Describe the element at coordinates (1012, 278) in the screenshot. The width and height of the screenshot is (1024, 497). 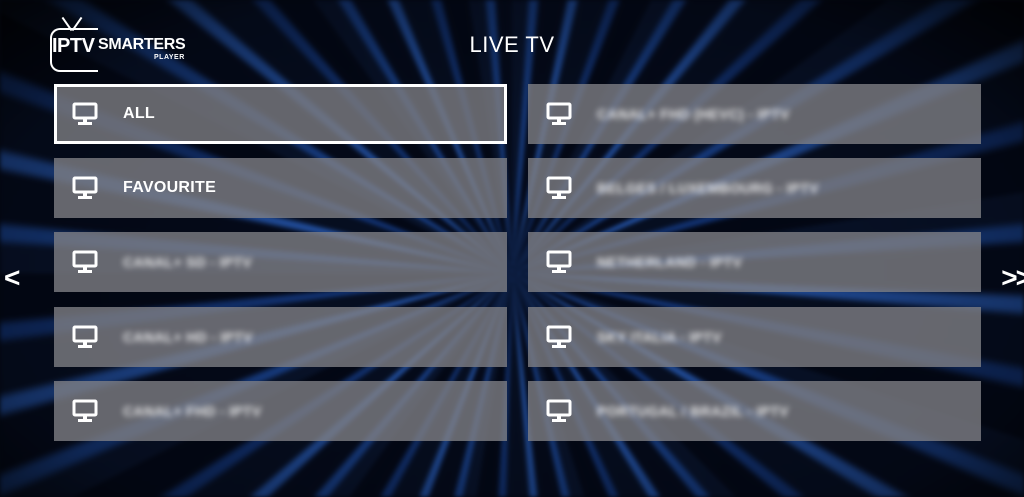
I see `next-page-arrow: >>` at that location.